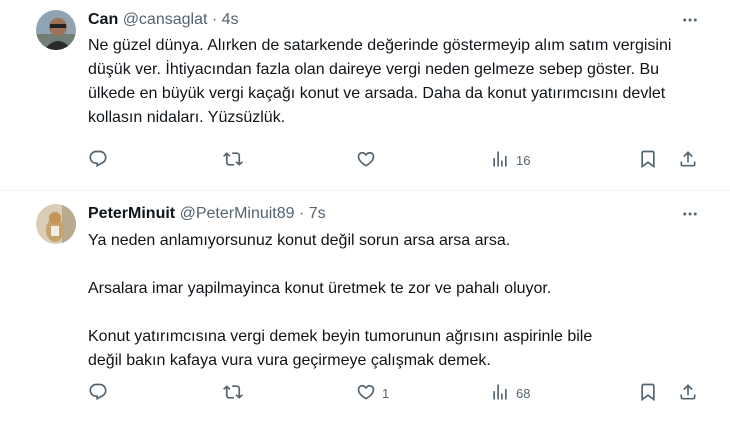 The image size is (730, 421). I want to click on tweet-header: Can @cansaglat · 4s, so click(163, 20).